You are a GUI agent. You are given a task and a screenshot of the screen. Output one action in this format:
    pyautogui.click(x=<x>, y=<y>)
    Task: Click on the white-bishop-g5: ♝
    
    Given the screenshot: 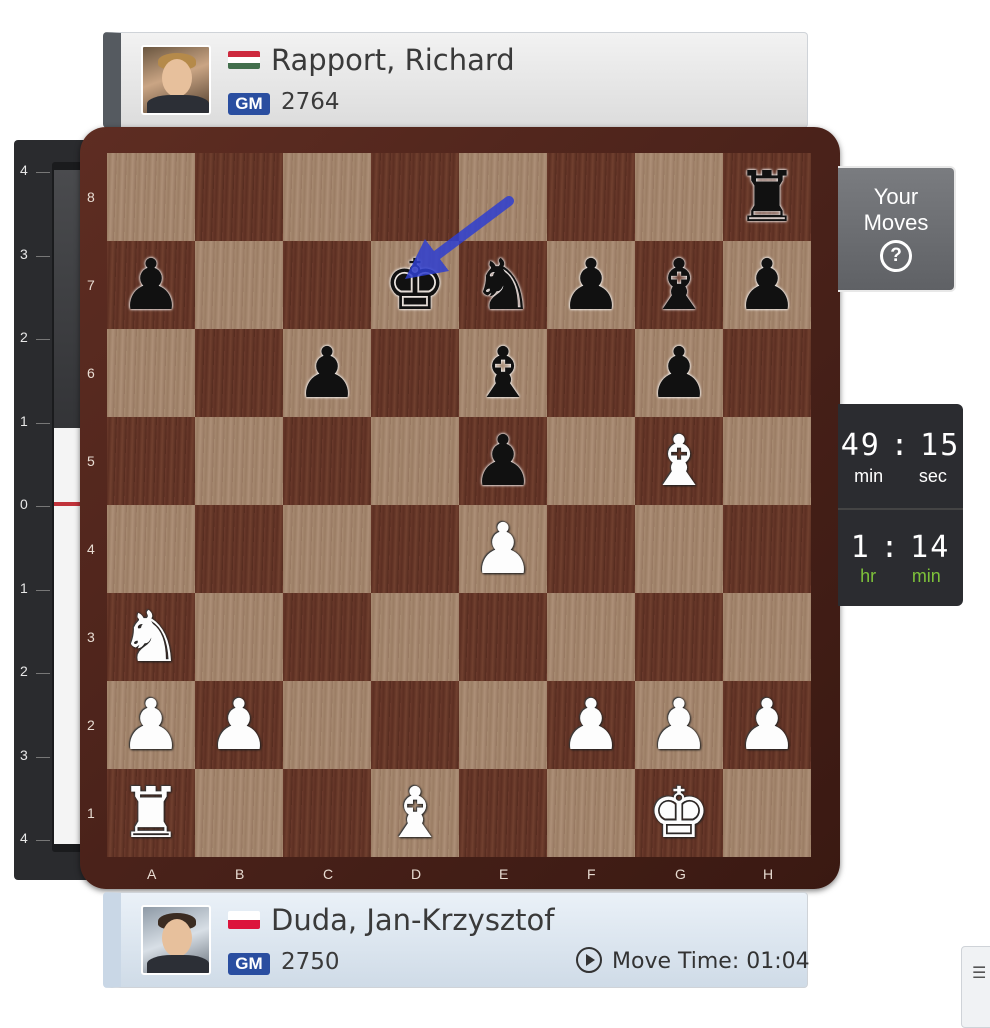 What is the action you would take?
    pyautogui.click(x=679, y=461)
    